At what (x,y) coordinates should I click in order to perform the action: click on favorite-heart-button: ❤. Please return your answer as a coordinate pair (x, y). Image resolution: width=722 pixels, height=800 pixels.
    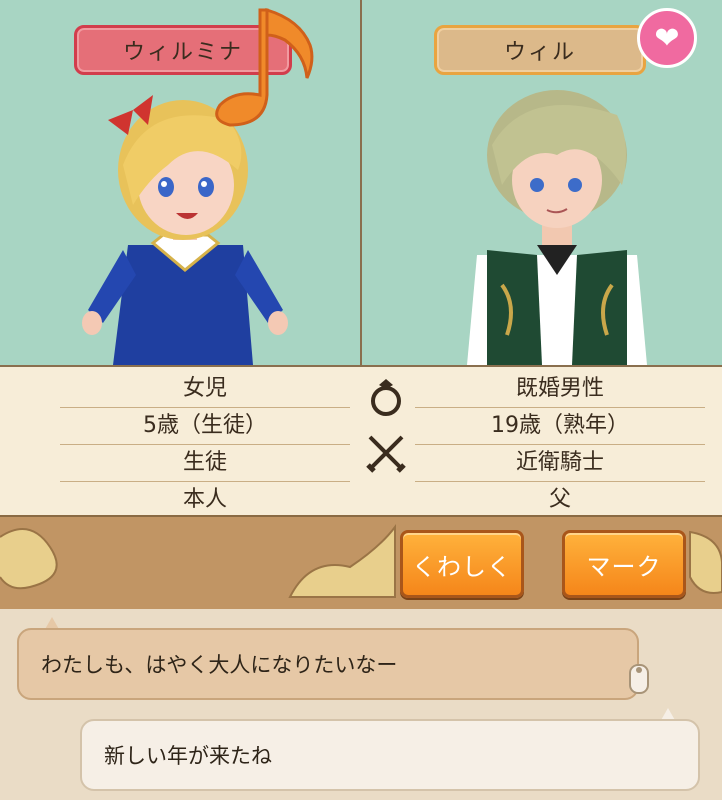
    Looking at the image, I should click on (667, 38).